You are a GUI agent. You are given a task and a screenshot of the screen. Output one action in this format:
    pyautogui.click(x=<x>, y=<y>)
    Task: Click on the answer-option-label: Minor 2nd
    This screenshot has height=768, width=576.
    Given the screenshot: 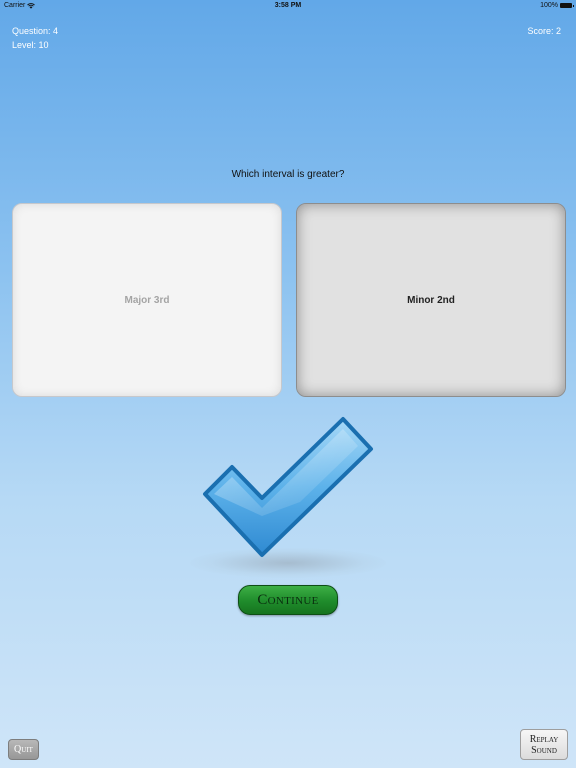 What is the action you would take?
    pyautogui.click(x=431, y=300)
    